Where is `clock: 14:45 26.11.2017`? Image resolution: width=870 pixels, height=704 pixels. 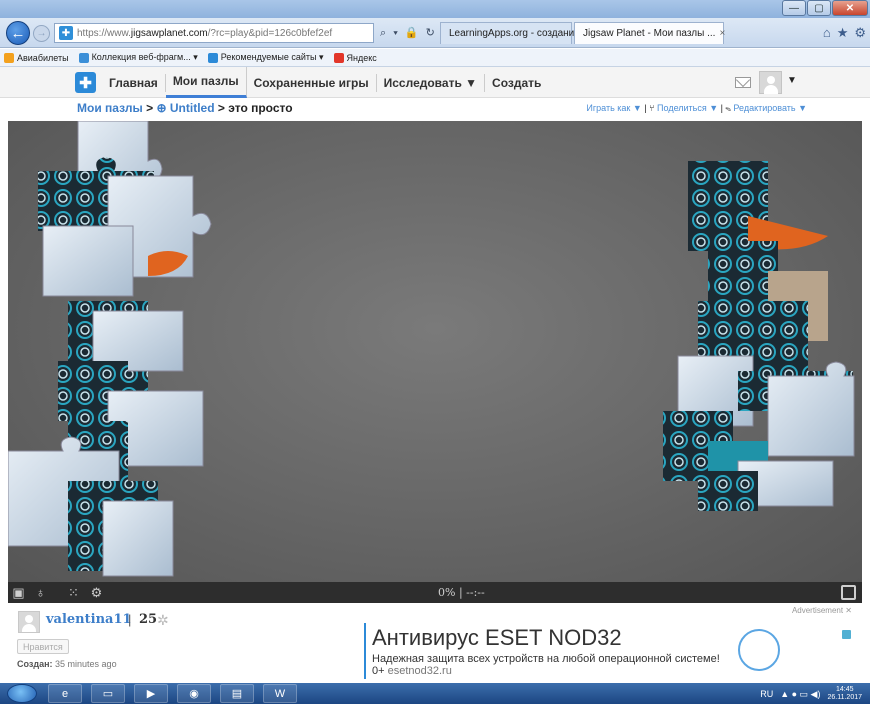
clock: 14:45 26.11.2017 is located at coordinates (844, 694).